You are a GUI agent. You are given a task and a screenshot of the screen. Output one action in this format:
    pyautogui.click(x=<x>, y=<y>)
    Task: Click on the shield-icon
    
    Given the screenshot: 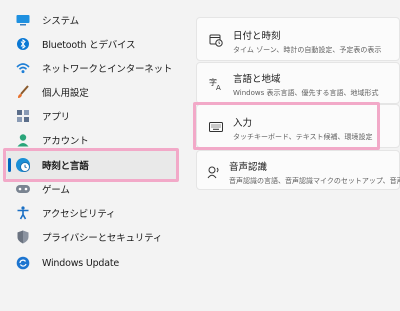 What is the action you would take?
    pyautogui.click(x=23, y=237)
    